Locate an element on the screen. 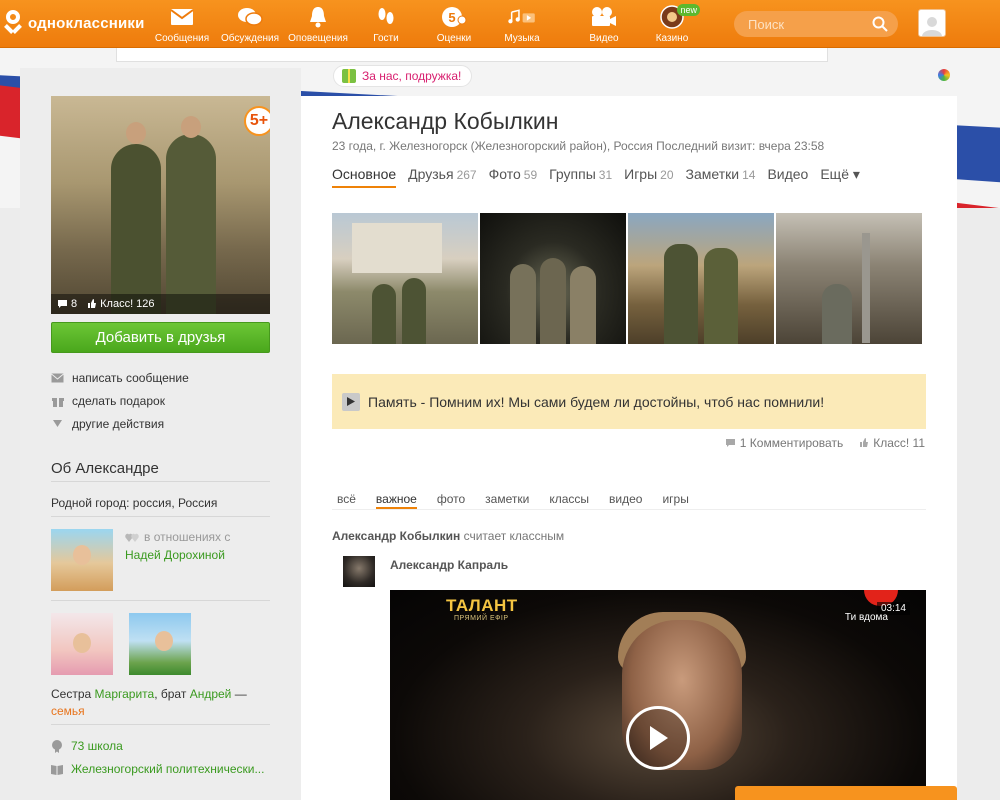  like-button: Класс! 11 is located at coordinates (892, 443).